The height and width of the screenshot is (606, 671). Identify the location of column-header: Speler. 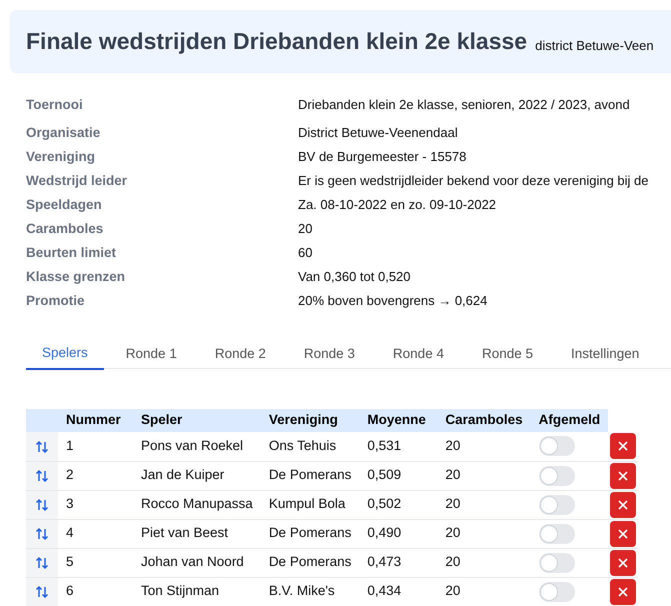
(197, 420).